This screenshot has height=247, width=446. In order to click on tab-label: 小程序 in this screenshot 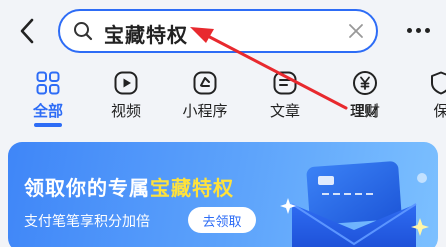, I will do `click(205, 111)`.